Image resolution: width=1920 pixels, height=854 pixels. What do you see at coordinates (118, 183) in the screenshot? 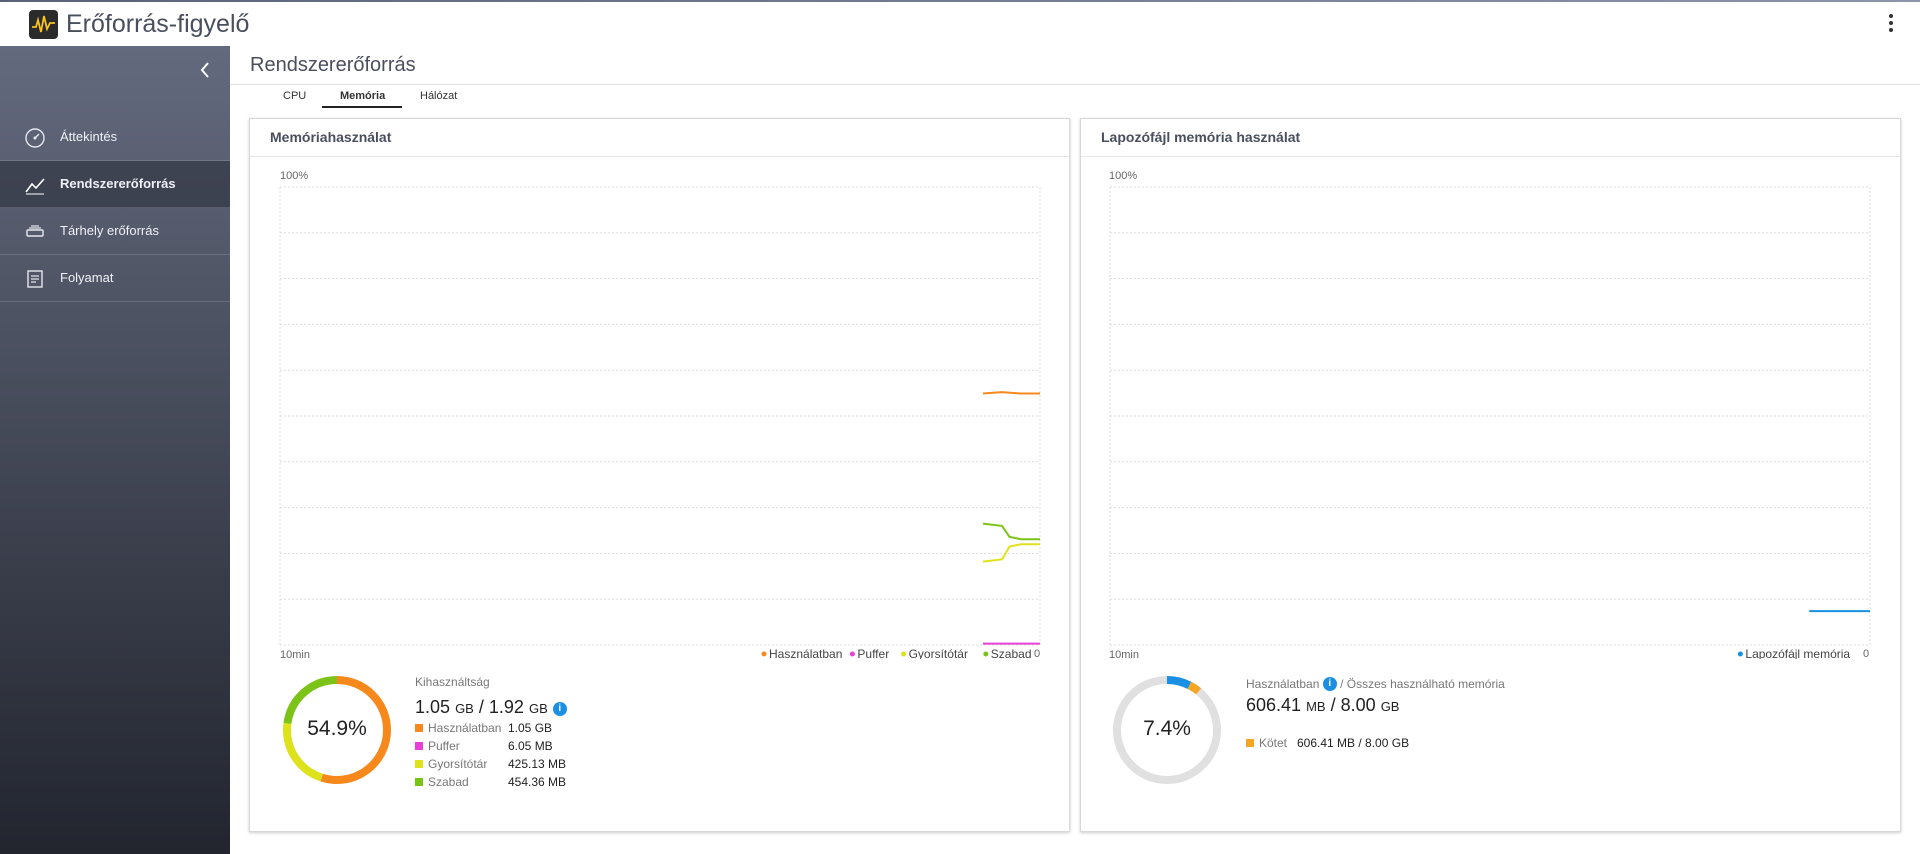
I see `sidebar-item-label: Rendszererőforrás` at bounding box center [118, 183].